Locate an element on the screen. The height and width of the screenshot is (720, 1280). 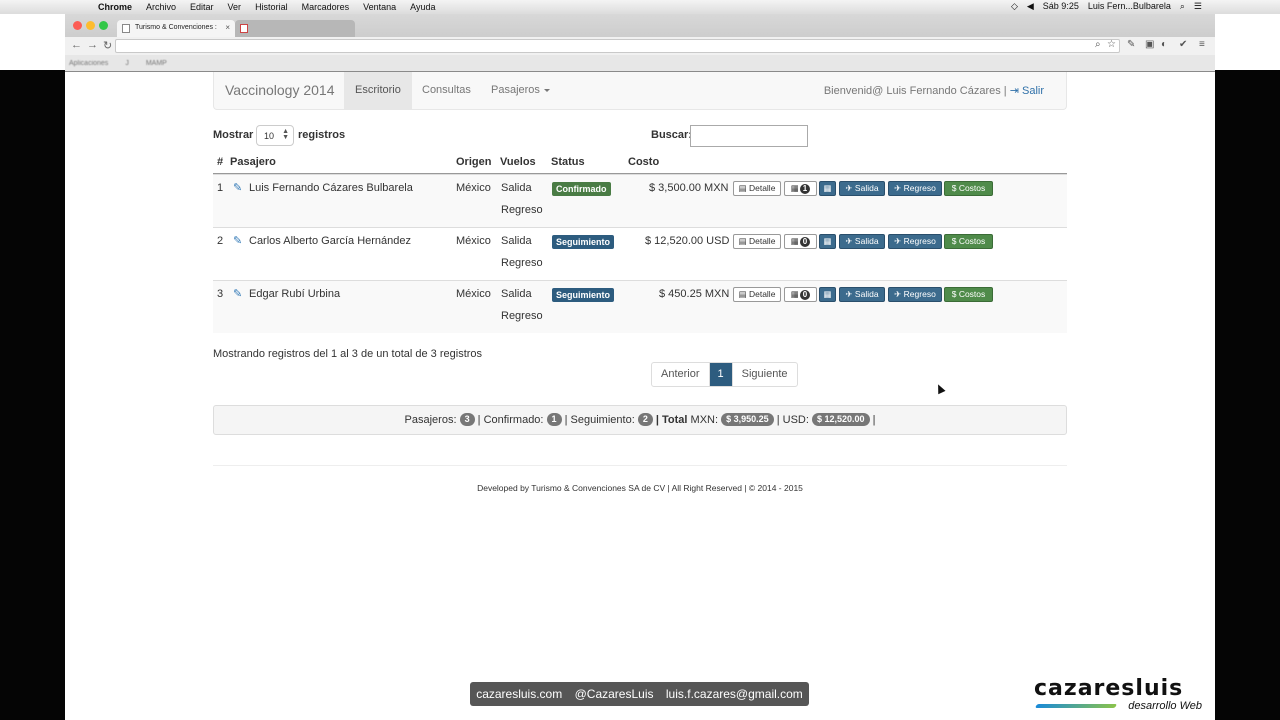
header-num: # is located at coordinates (220, 162).